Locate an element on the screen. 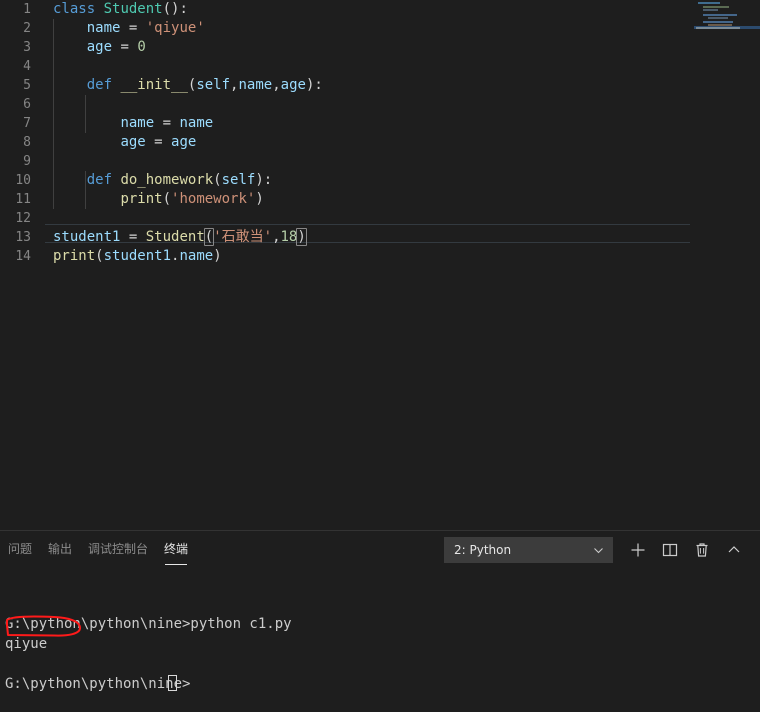 Image resolution: width=760 pixels, height=712 pixels. terminal-cursor is located at coordinates (172, 683).